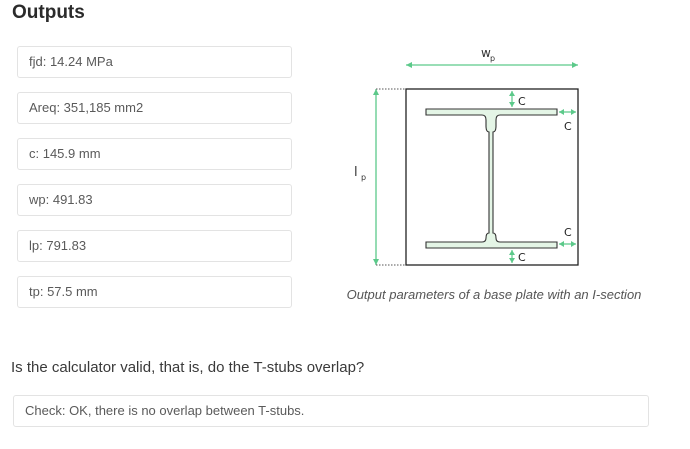  Describe the element at coordinates (363, 177) in the screenshot. I see `lp-subscript: p` at that location.